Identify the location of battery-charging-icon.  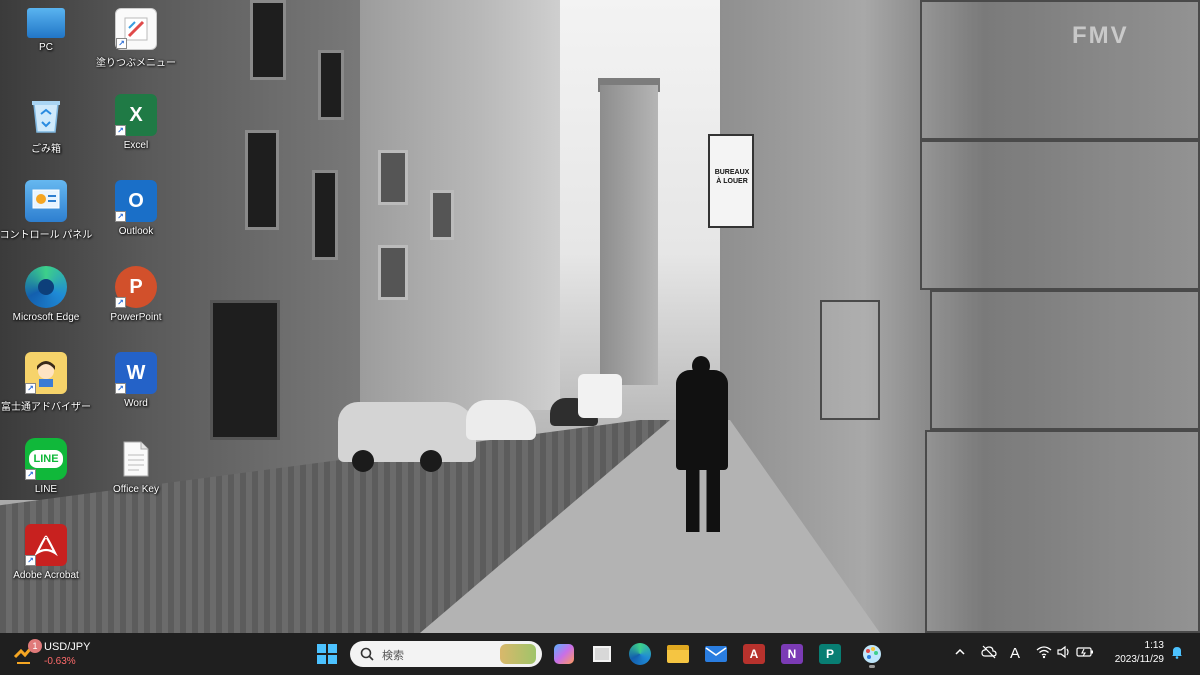
(1084, 652).